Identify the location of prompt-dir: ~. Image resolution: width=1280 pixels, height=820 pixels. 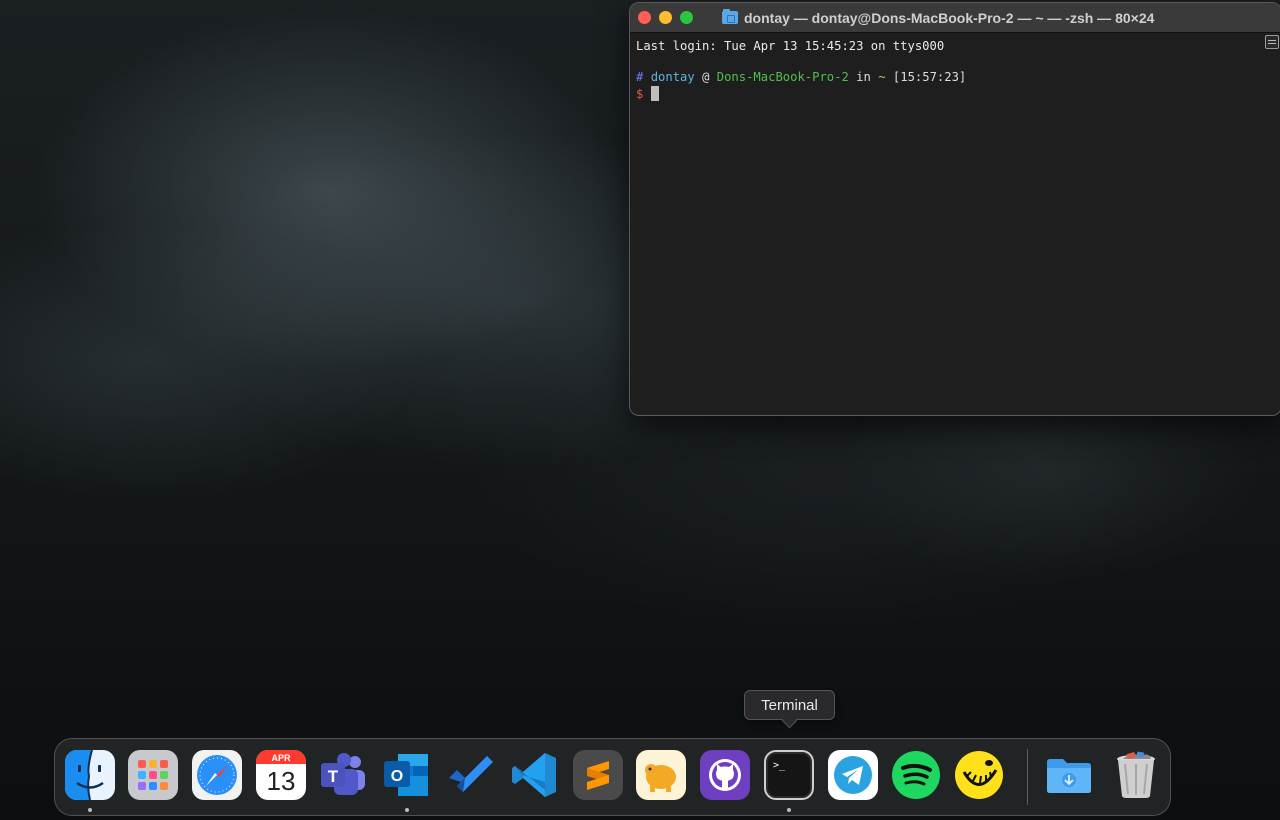
(882, 77).